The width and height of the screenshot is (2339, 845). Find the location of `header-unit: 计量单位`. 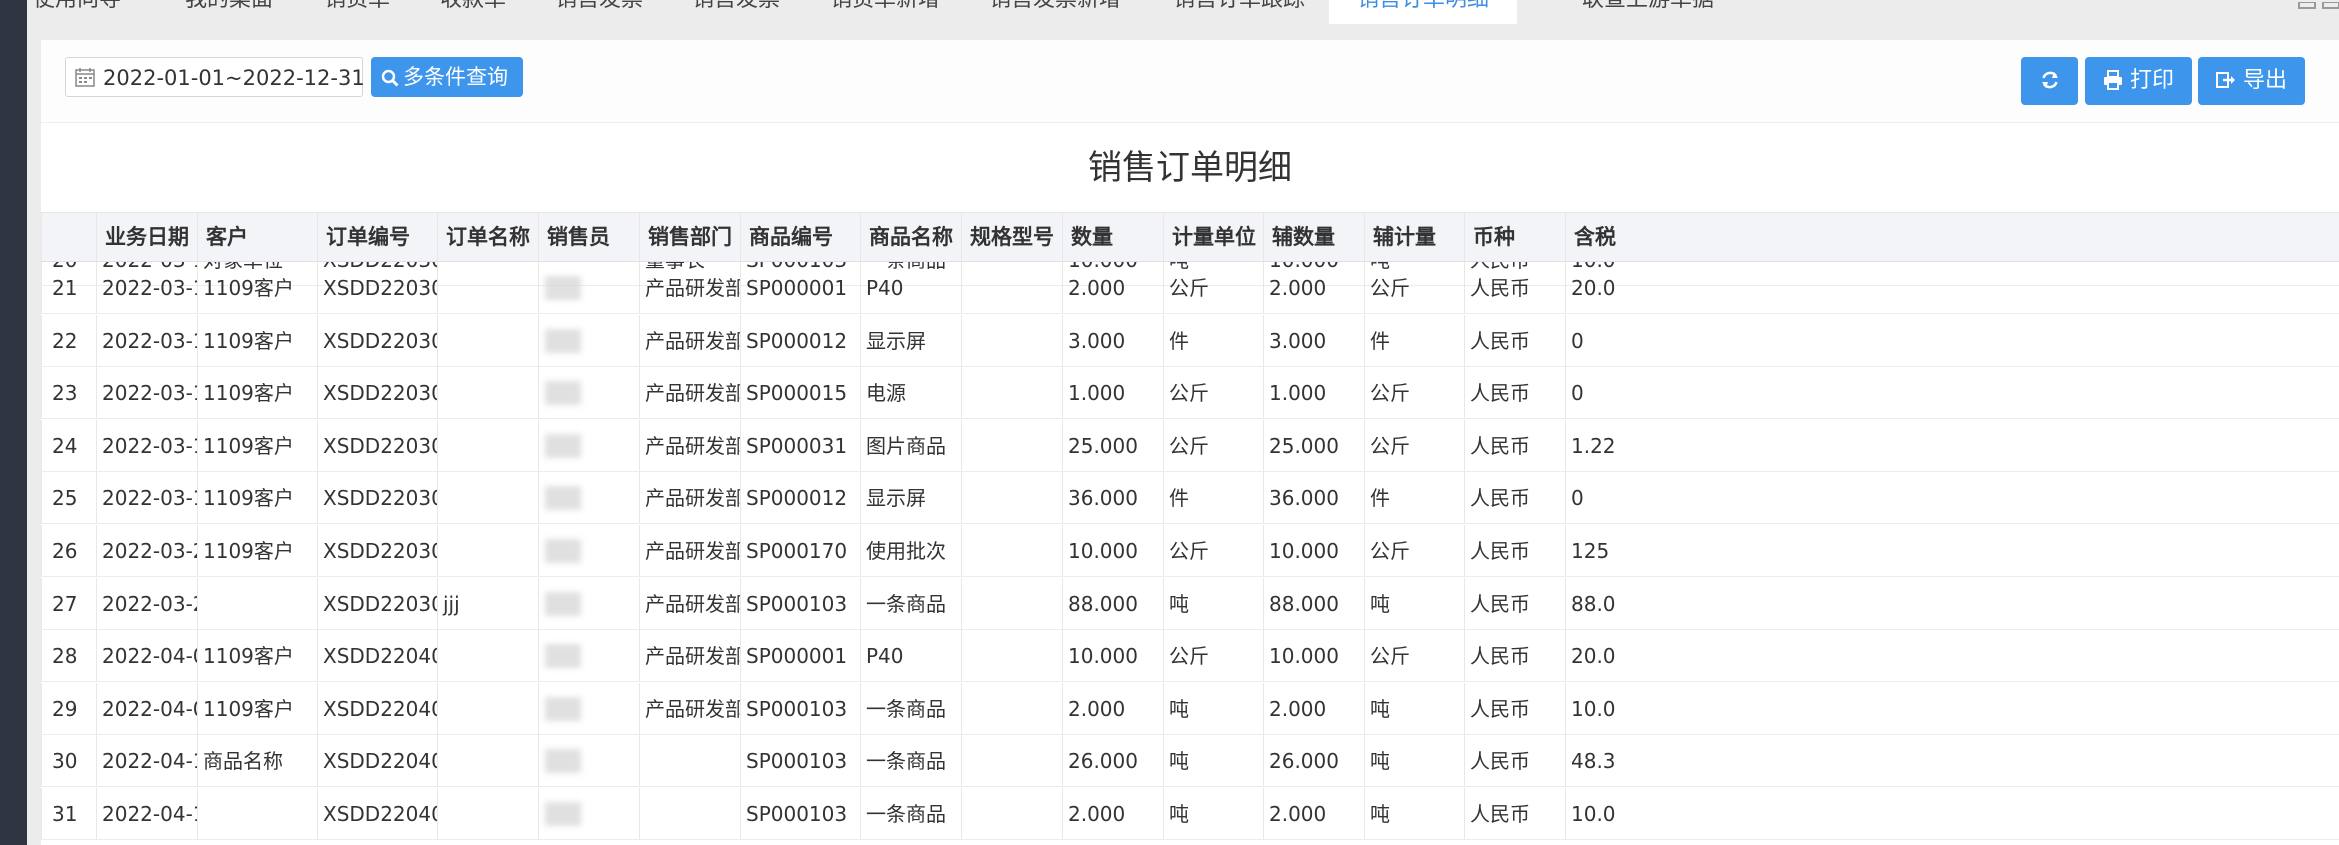

header-unit: 计量单位 is located at coordinates (1213, 237).